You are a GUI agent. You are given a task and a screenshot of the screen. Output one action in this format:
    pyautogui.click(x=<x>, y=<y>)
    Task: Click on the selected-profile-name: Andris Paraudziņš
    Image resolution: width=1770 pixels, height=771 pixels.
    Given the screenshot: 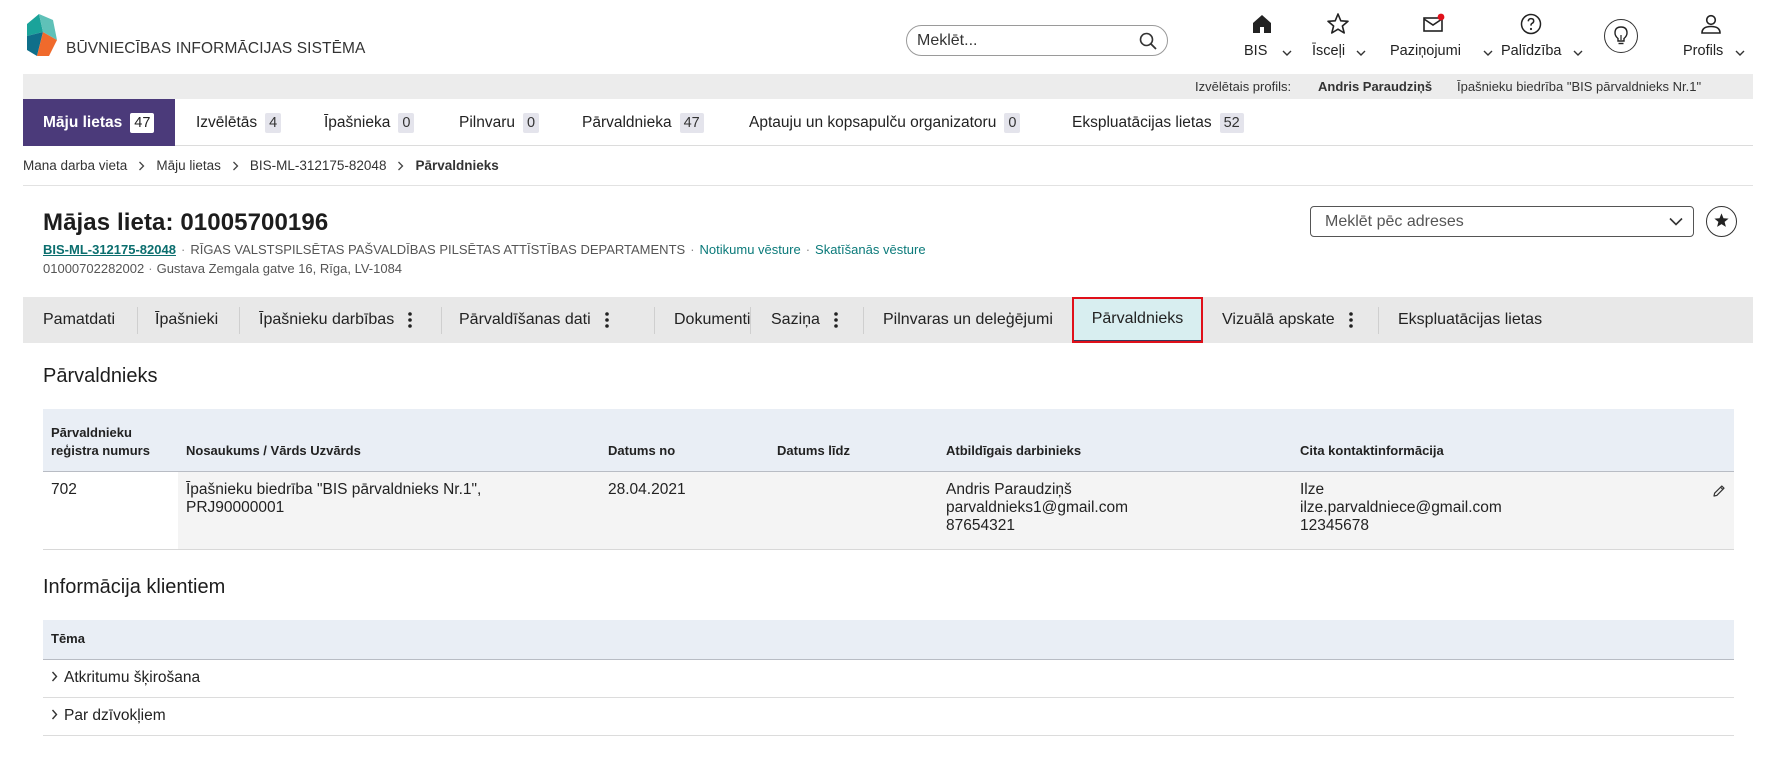 What is the action you would take?
    pyautogui.click(x=1375, y=86)
    